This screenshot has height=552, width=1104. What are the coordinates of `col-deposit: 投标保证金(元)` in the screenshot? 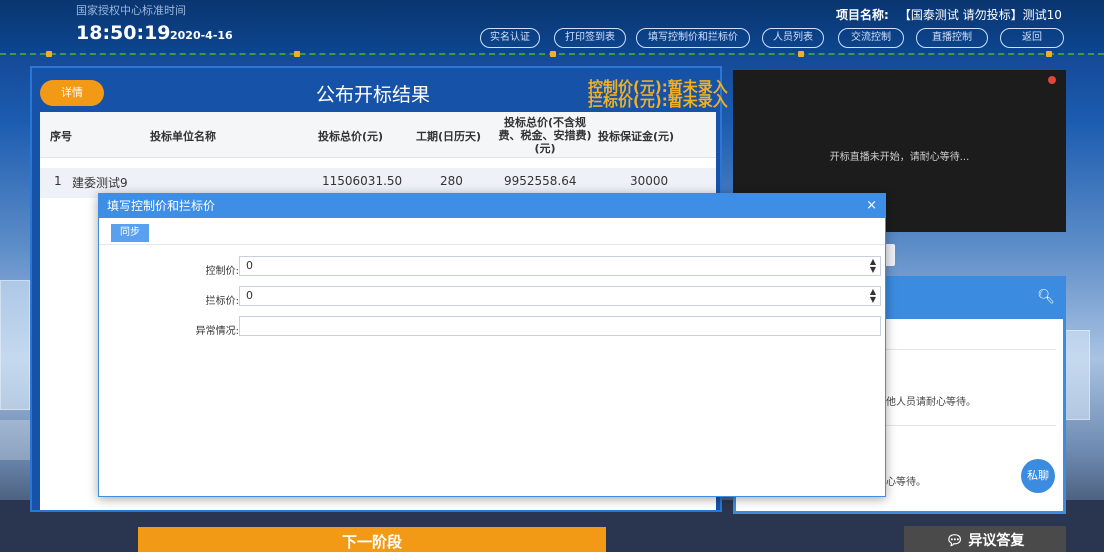 It's located at (636, 136).